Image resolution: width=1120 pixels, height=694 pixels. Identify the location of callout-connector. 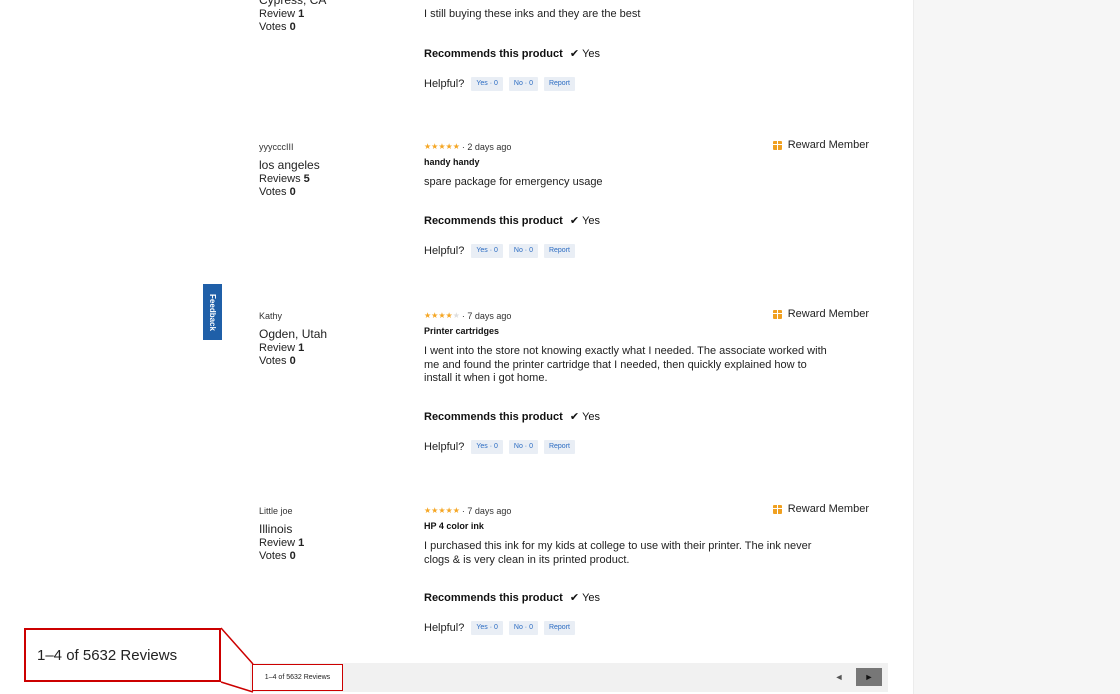
(237, 660).